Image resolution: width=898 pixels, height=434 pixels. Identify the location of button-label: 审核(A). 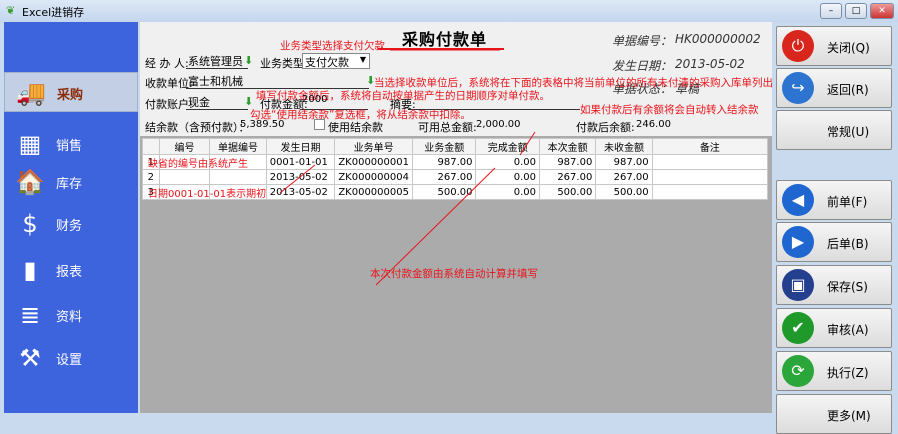
(848, 330).